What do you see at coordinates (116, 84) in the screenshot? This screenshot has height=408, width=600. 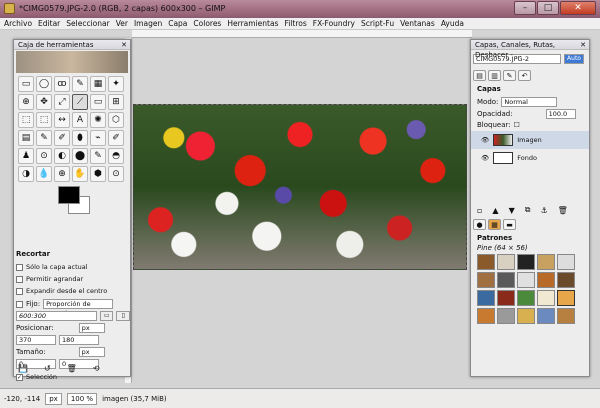 I see `scissors-tool: ✦` at bounding box center [116, 84].